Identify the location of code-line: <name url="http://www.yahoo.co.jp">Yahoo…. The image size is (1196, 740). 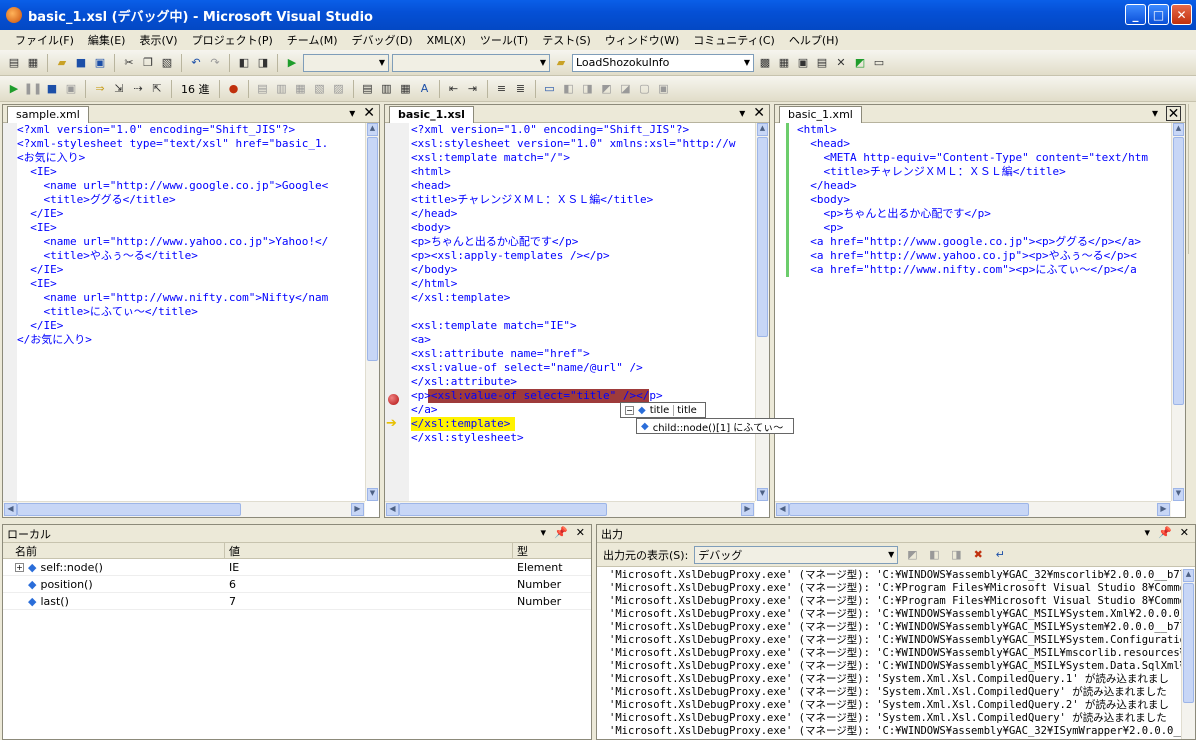
(191, 242).